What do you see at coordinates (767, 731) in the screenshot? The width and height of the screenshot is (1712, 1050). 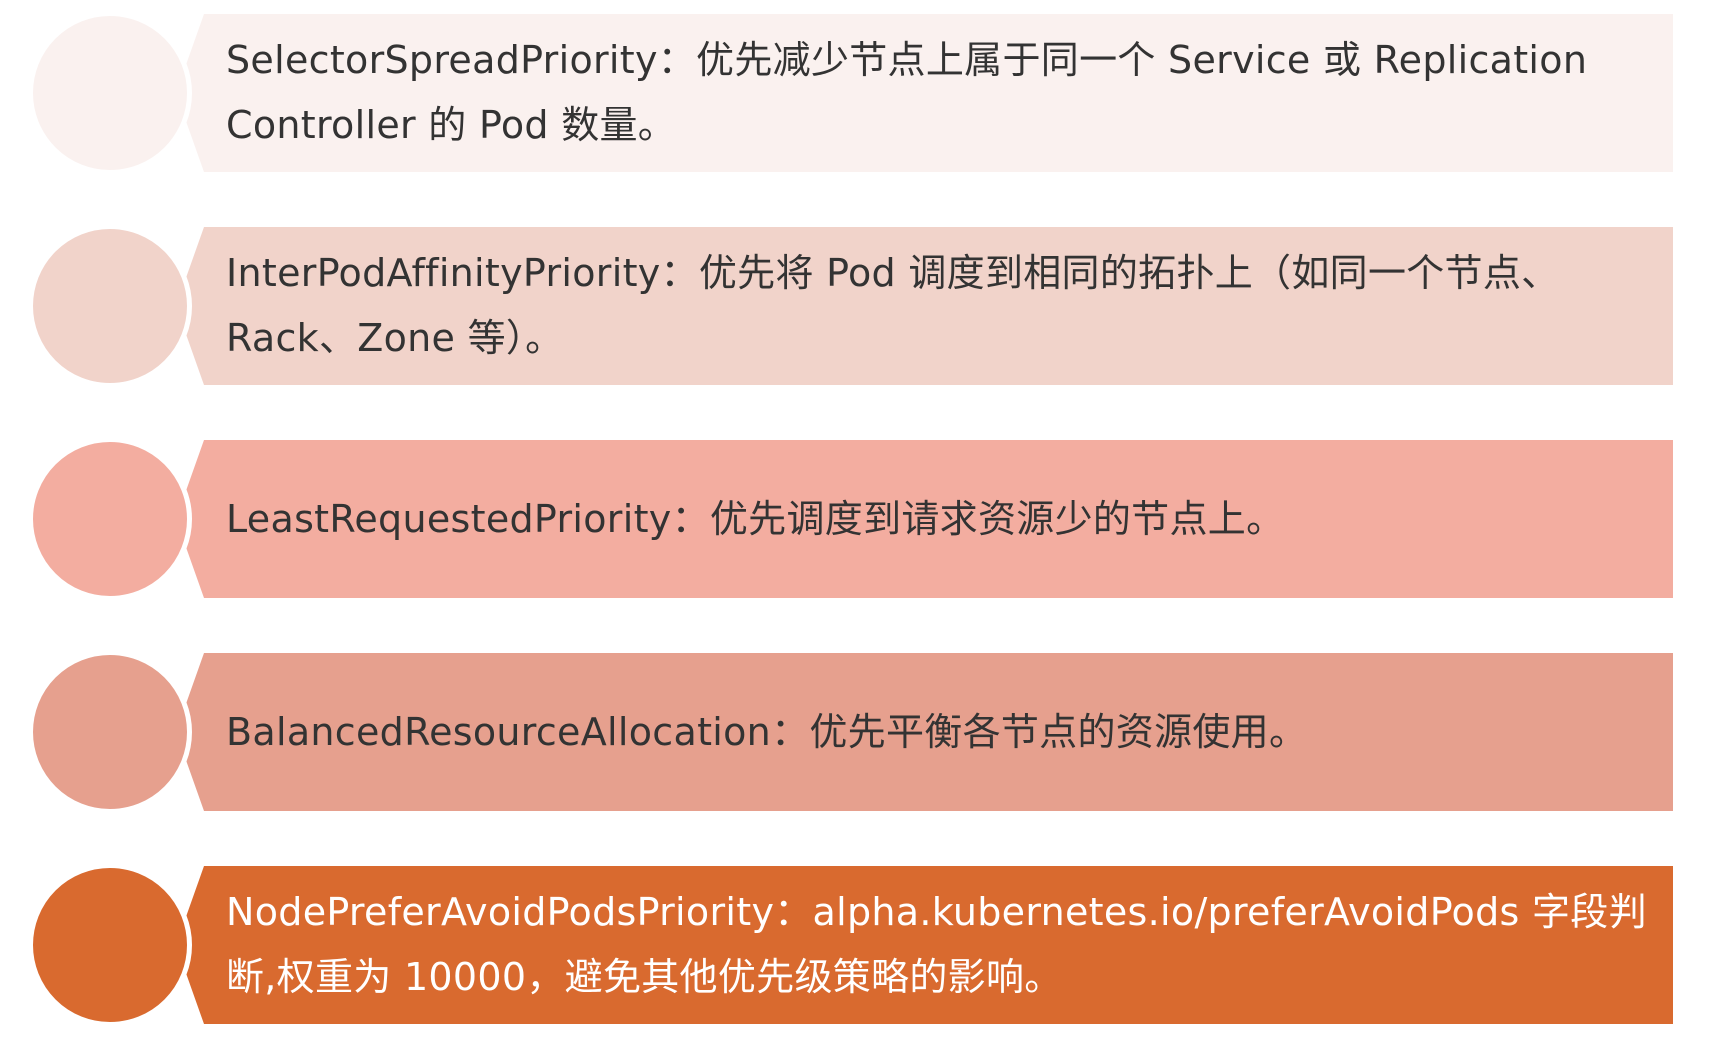 I see `priority-description: BalancedResourceAllocation：优先平衡各节点的资源使用。` at bounding box center [767, 731].